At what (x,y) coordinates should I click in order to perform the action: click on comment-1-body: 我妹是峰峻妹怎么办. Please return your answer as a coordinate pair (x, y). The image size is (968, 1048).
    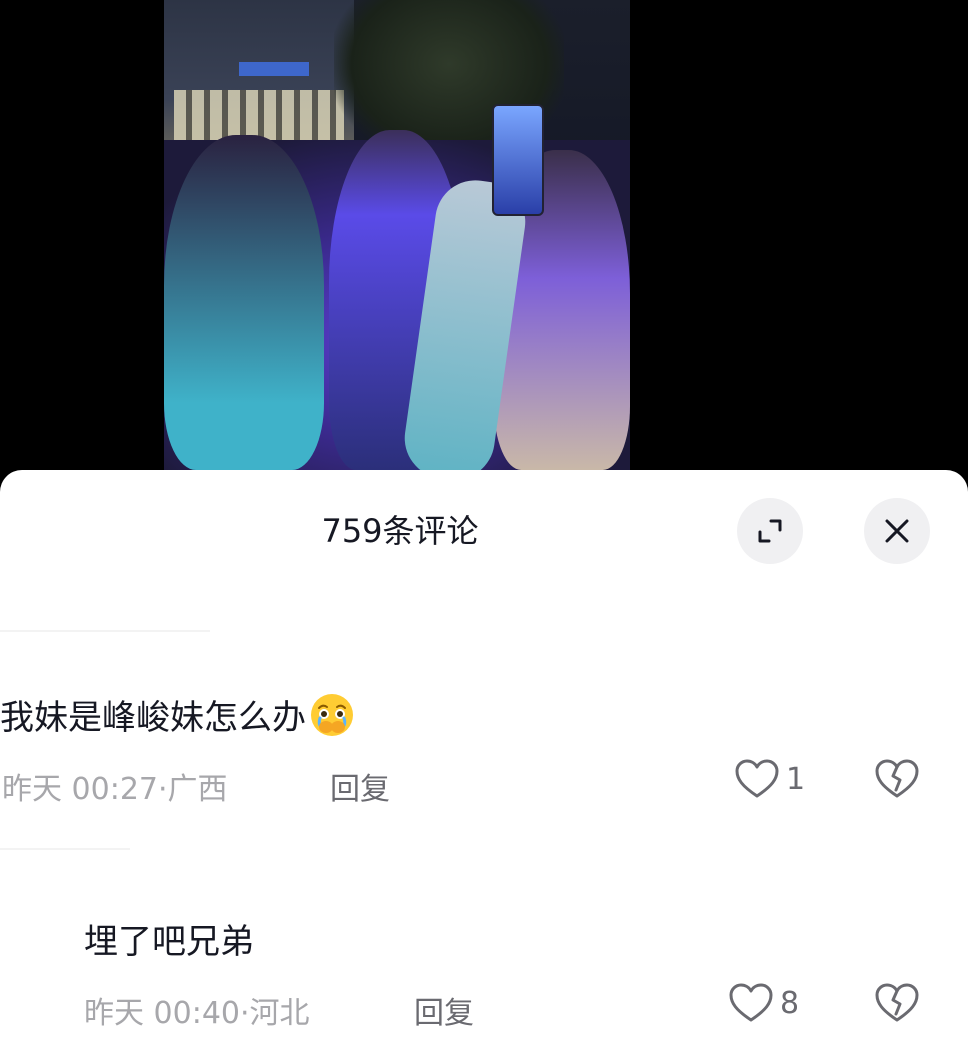
    Looking at the image, I should click on (153, 718).